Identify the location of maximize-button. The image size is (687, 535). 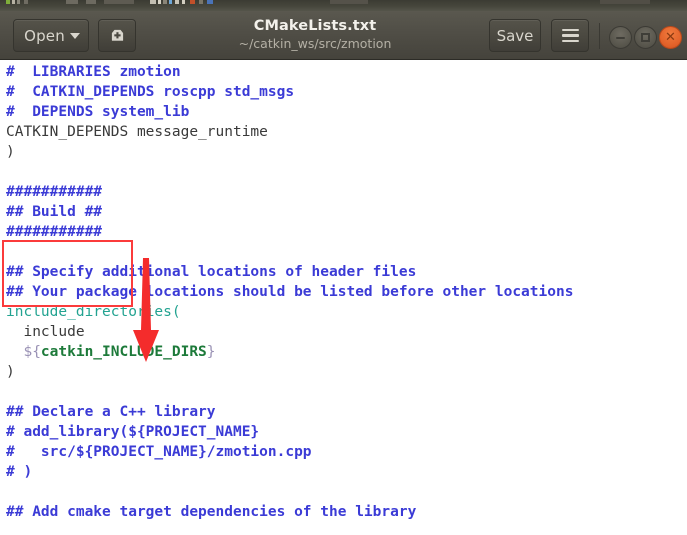
(645, 37).